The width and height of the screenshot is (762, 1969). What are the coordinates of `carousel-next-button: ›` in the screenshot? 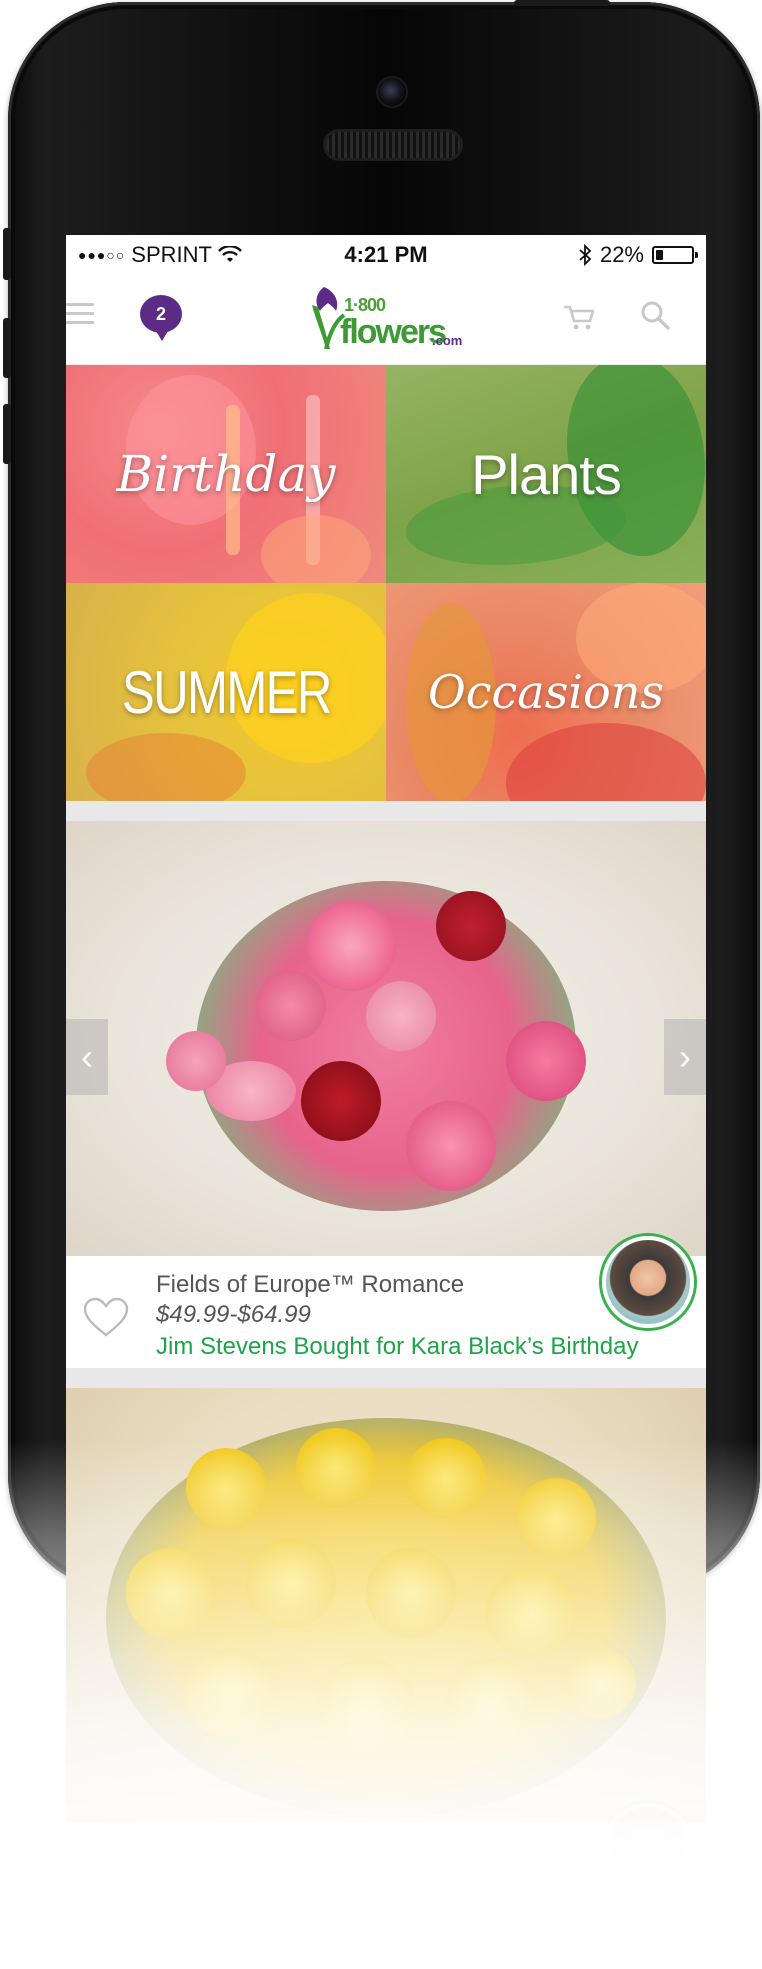 It's located at (685, 1057).